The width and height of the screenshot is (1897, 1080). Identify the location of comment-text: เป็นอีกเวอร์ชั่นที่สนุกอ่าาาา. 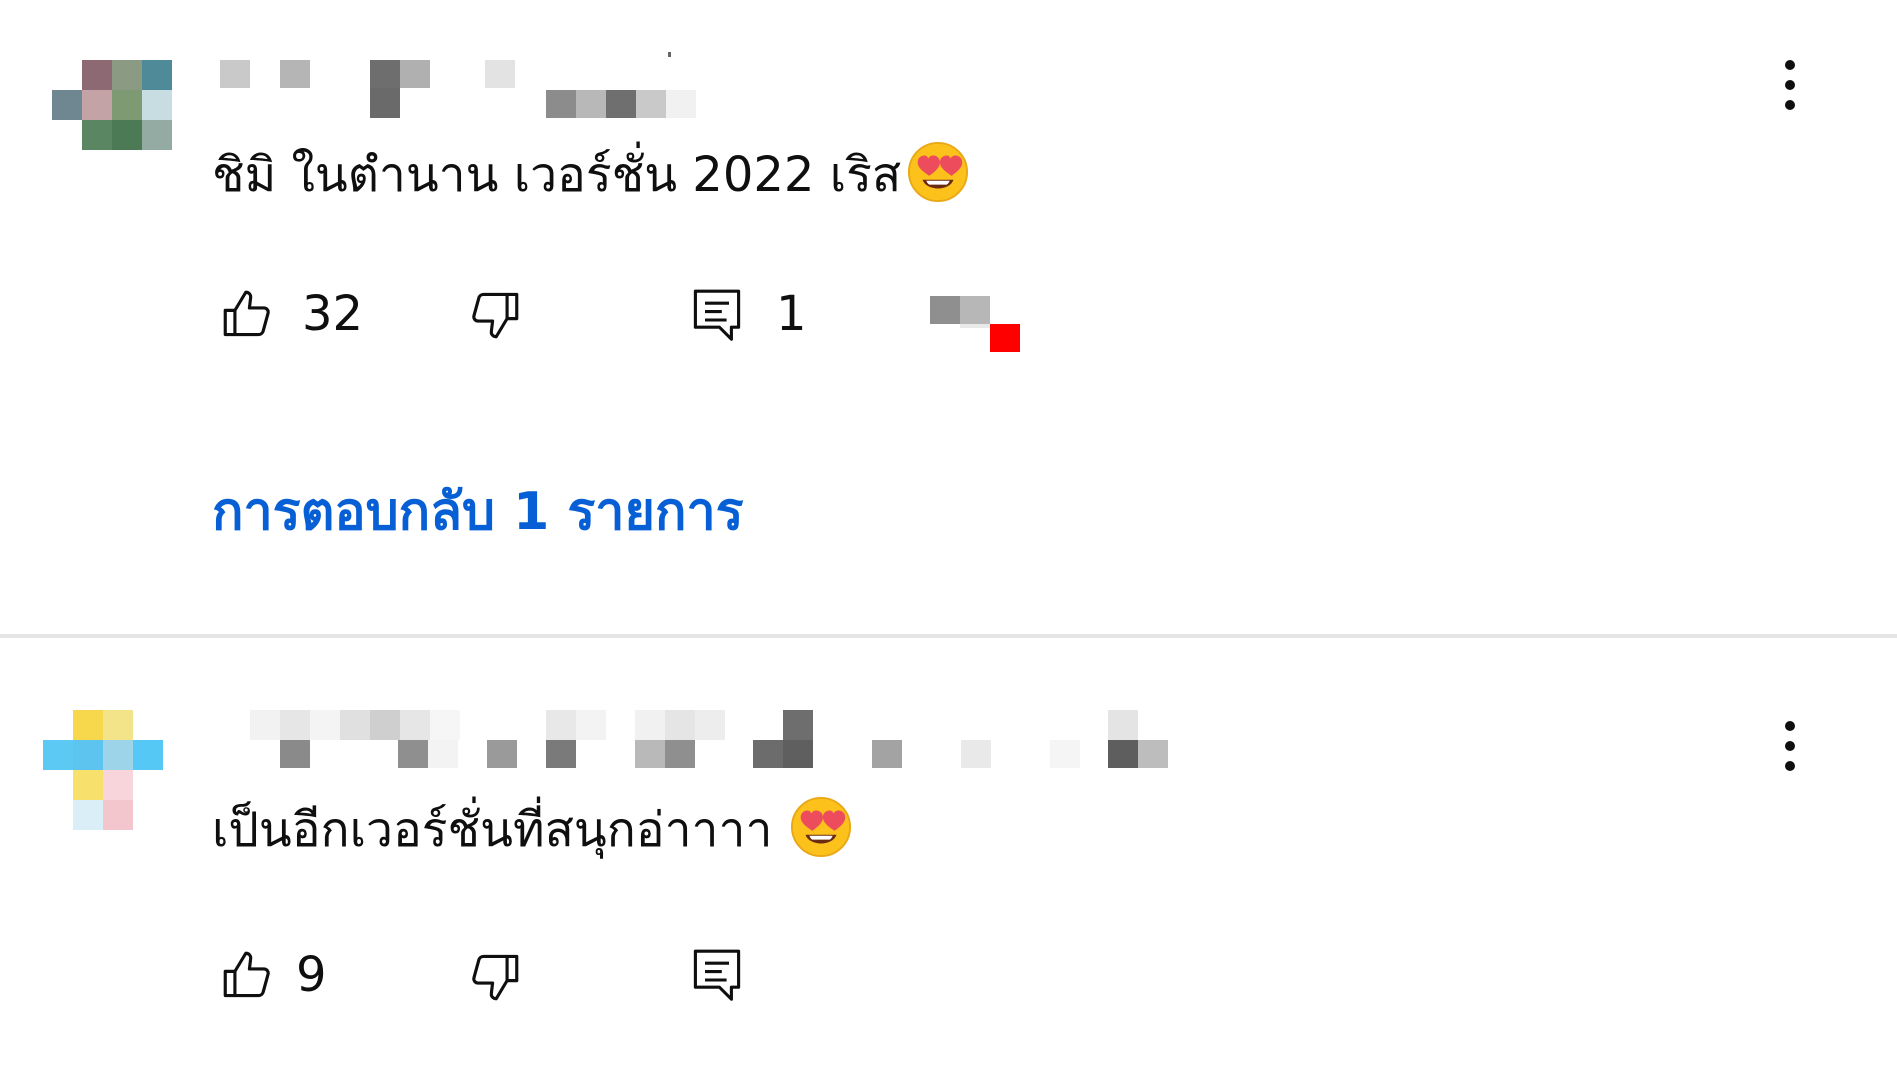
(532, 830).